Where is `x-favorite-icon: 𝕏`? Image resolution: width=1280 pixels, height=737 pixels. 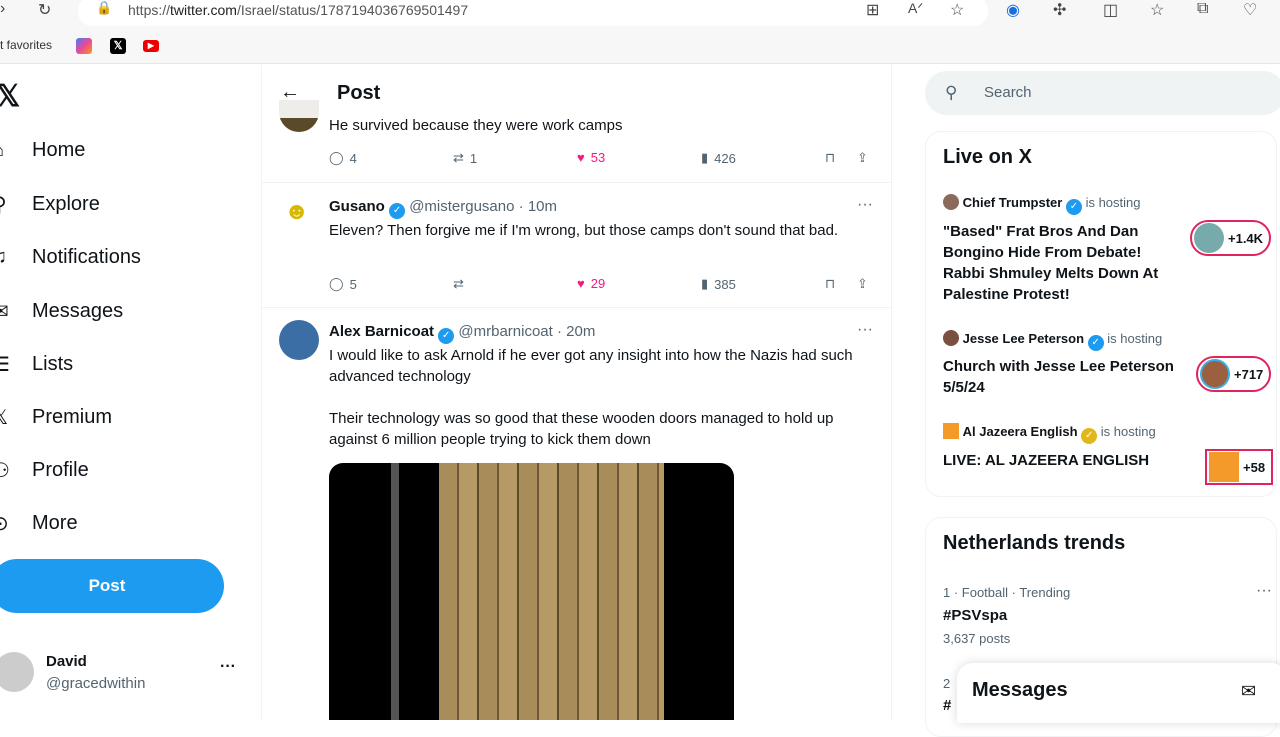 x-favorite-icon: 𝕏 is located at coordinates (118, 46).